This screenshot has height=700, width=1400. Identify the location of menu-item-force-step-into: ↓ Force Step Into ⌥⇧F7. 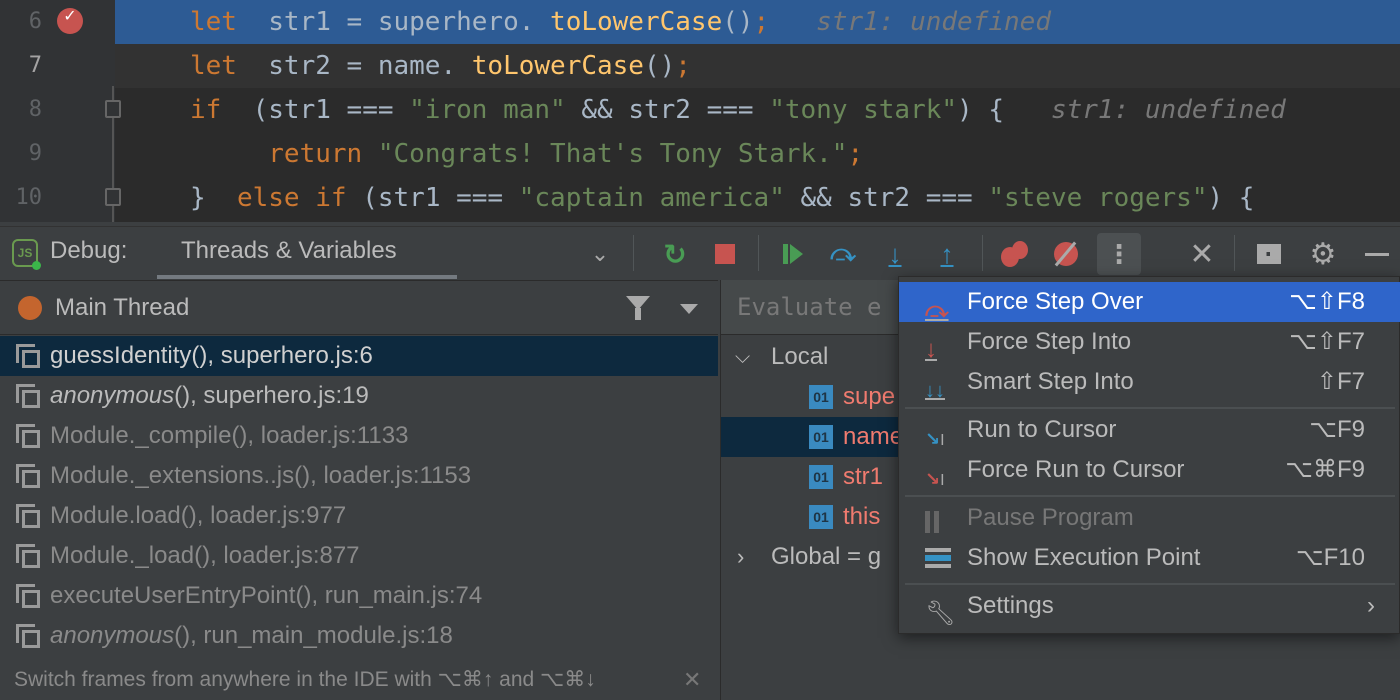
(1149, 342).